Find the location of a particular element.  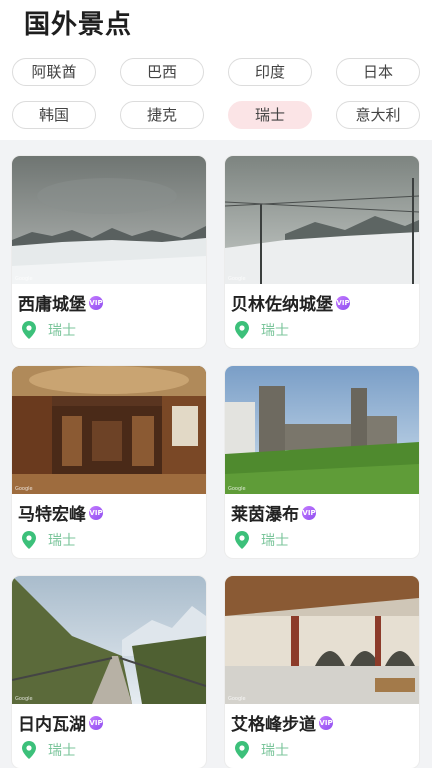

attraction-card: Google 马特宏峰 VIP 瑞士 is located at coordinates (109, 462).